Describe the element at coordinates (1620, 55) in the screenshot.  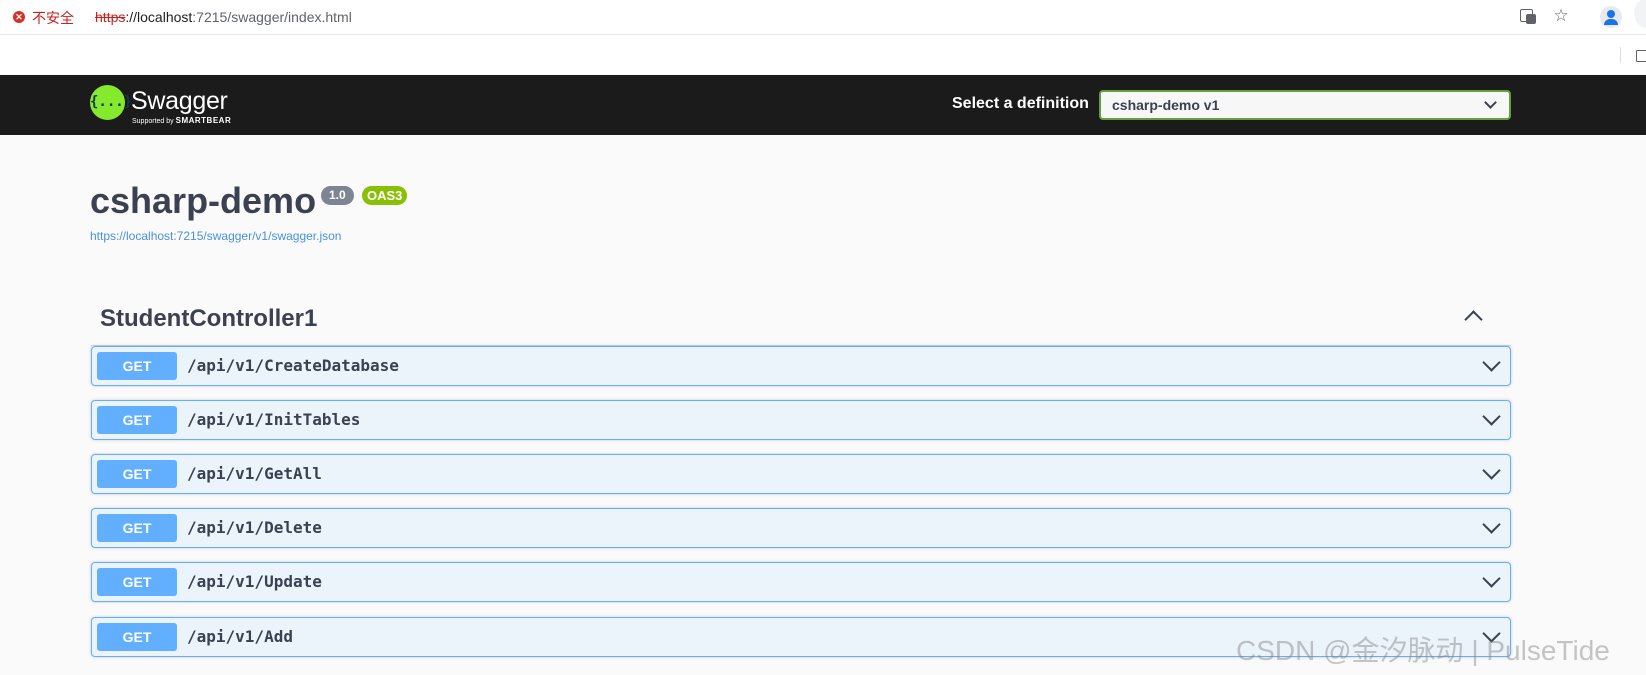
I see `bookmark-divider` at that location.